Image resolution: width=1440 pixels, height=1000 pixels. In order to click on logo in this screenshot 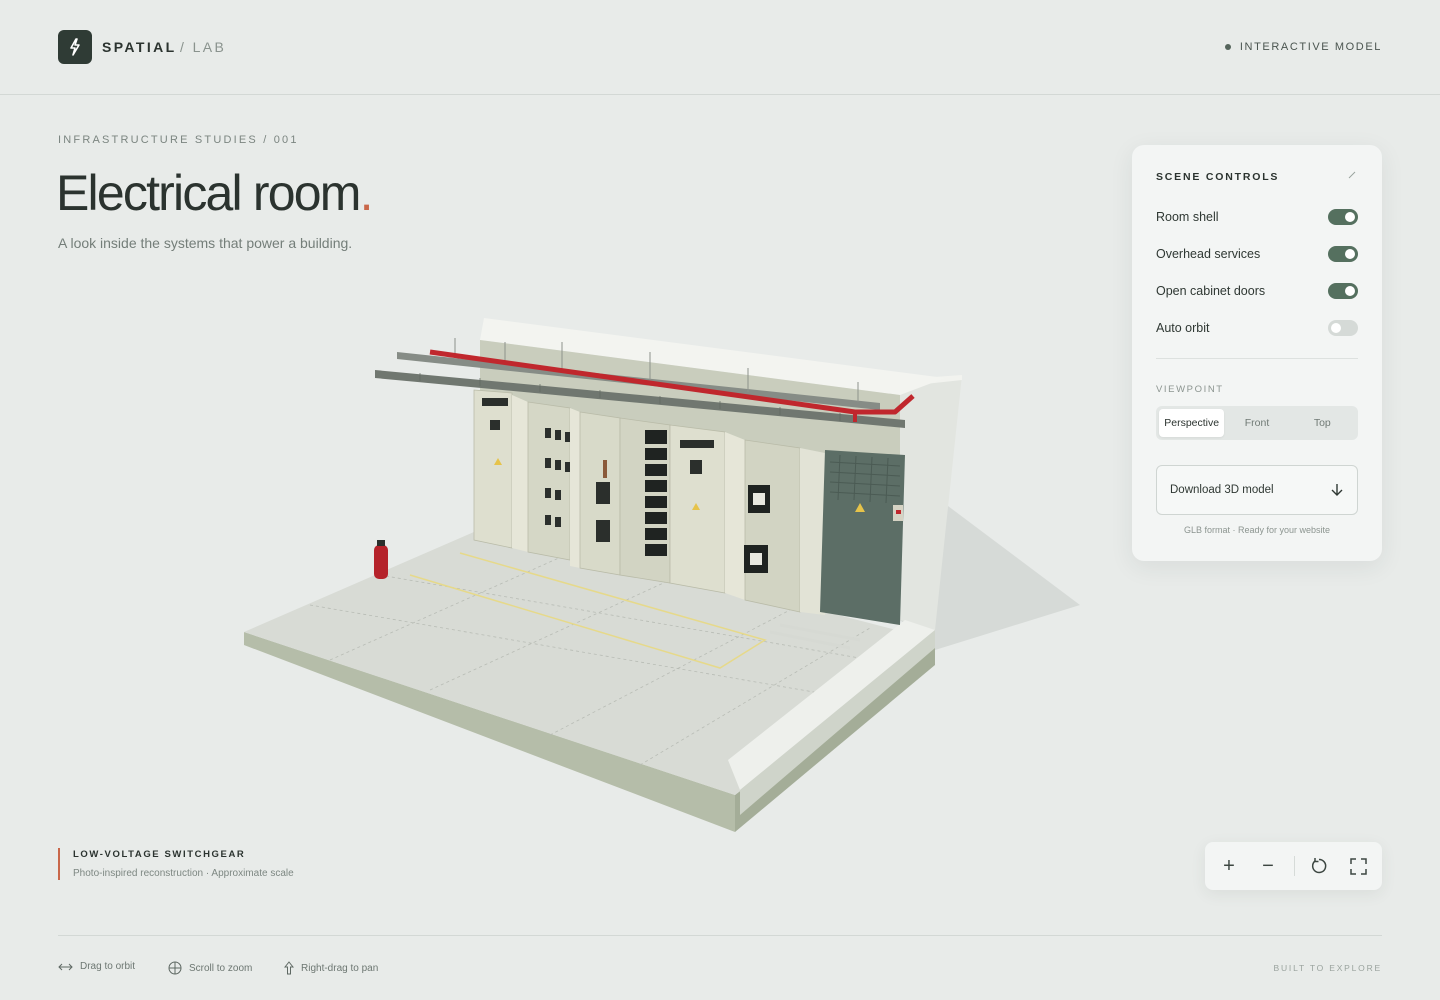, I will do `click(75, 47)`.